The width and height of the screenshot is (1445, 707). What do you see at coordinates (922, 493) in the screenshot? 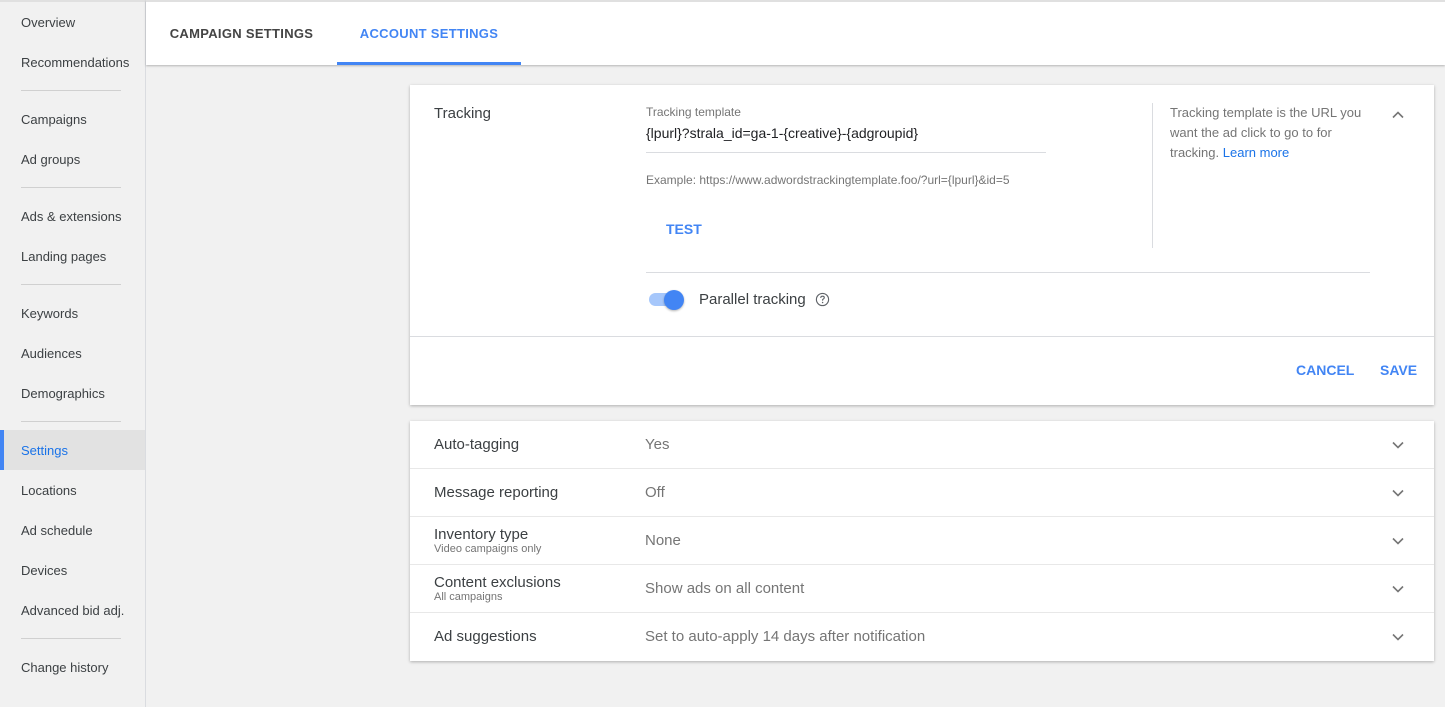
I see `settings-row-message-reporting: Message reporting Off` at bounding box center [922, 493].